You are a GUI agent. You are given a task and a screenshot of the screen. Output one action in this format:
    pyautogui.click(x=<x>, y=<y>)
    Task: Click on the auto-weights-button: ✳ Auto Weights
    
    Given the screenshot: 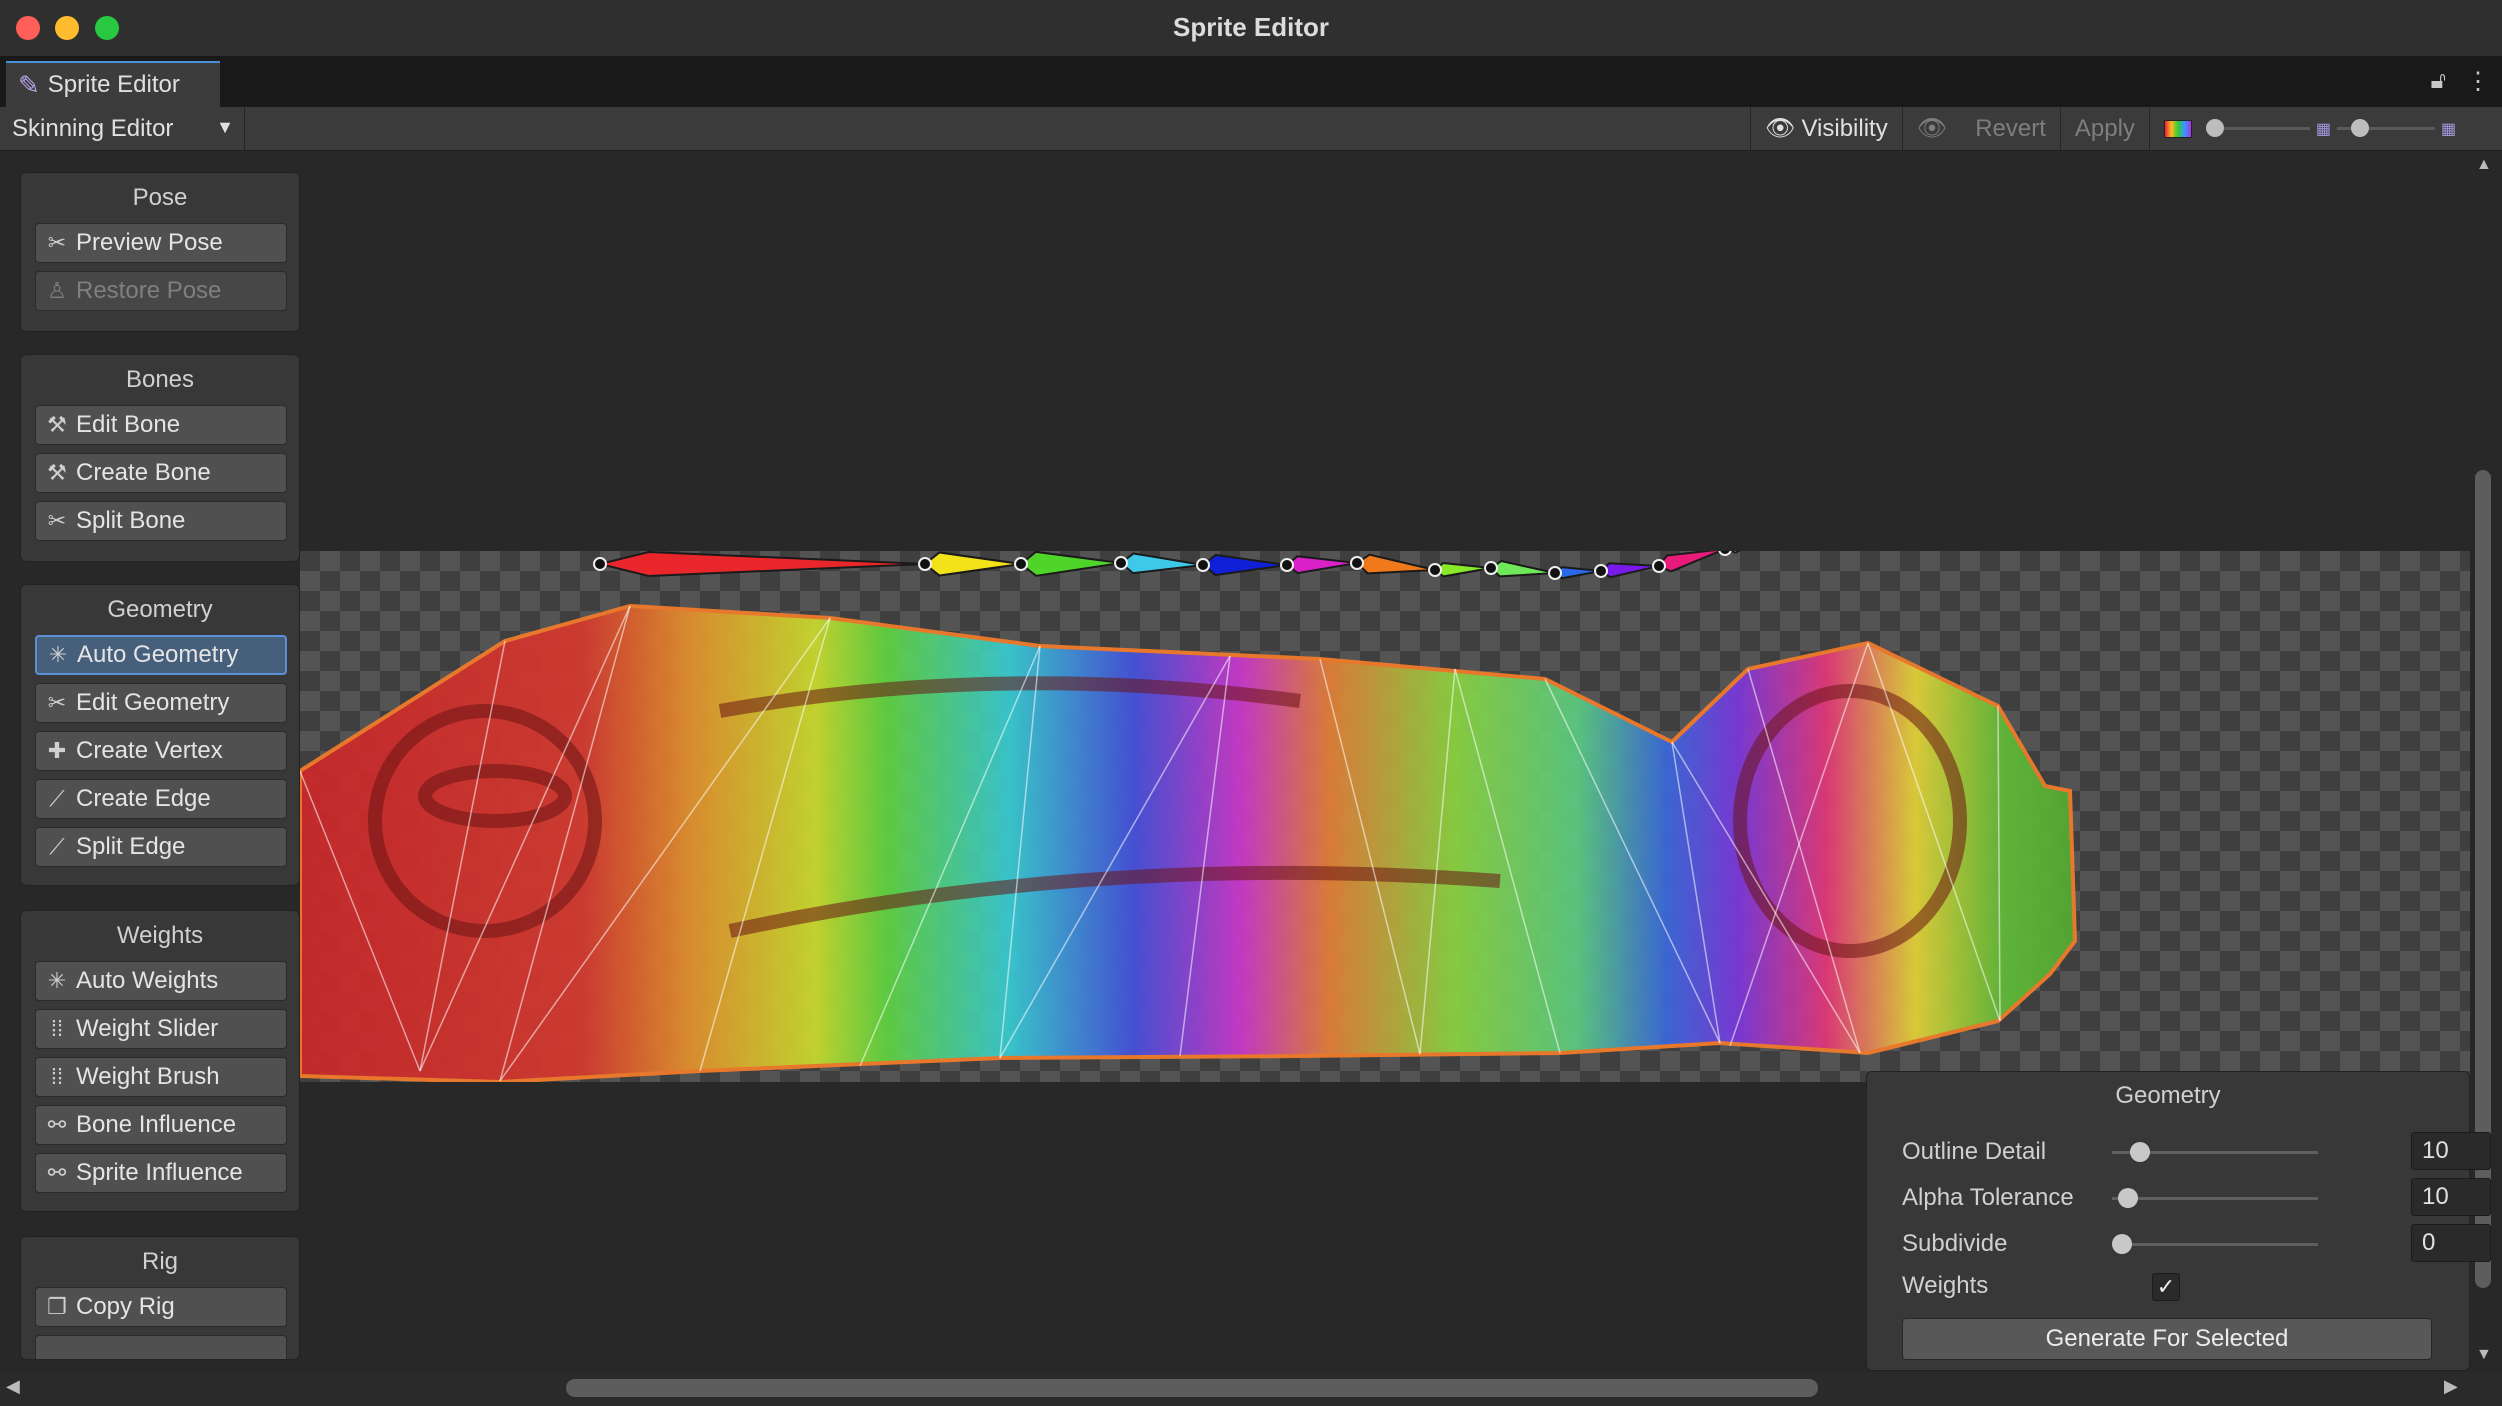 What is the action you would take?
    pyautogui.click(x=161, y=981)
    